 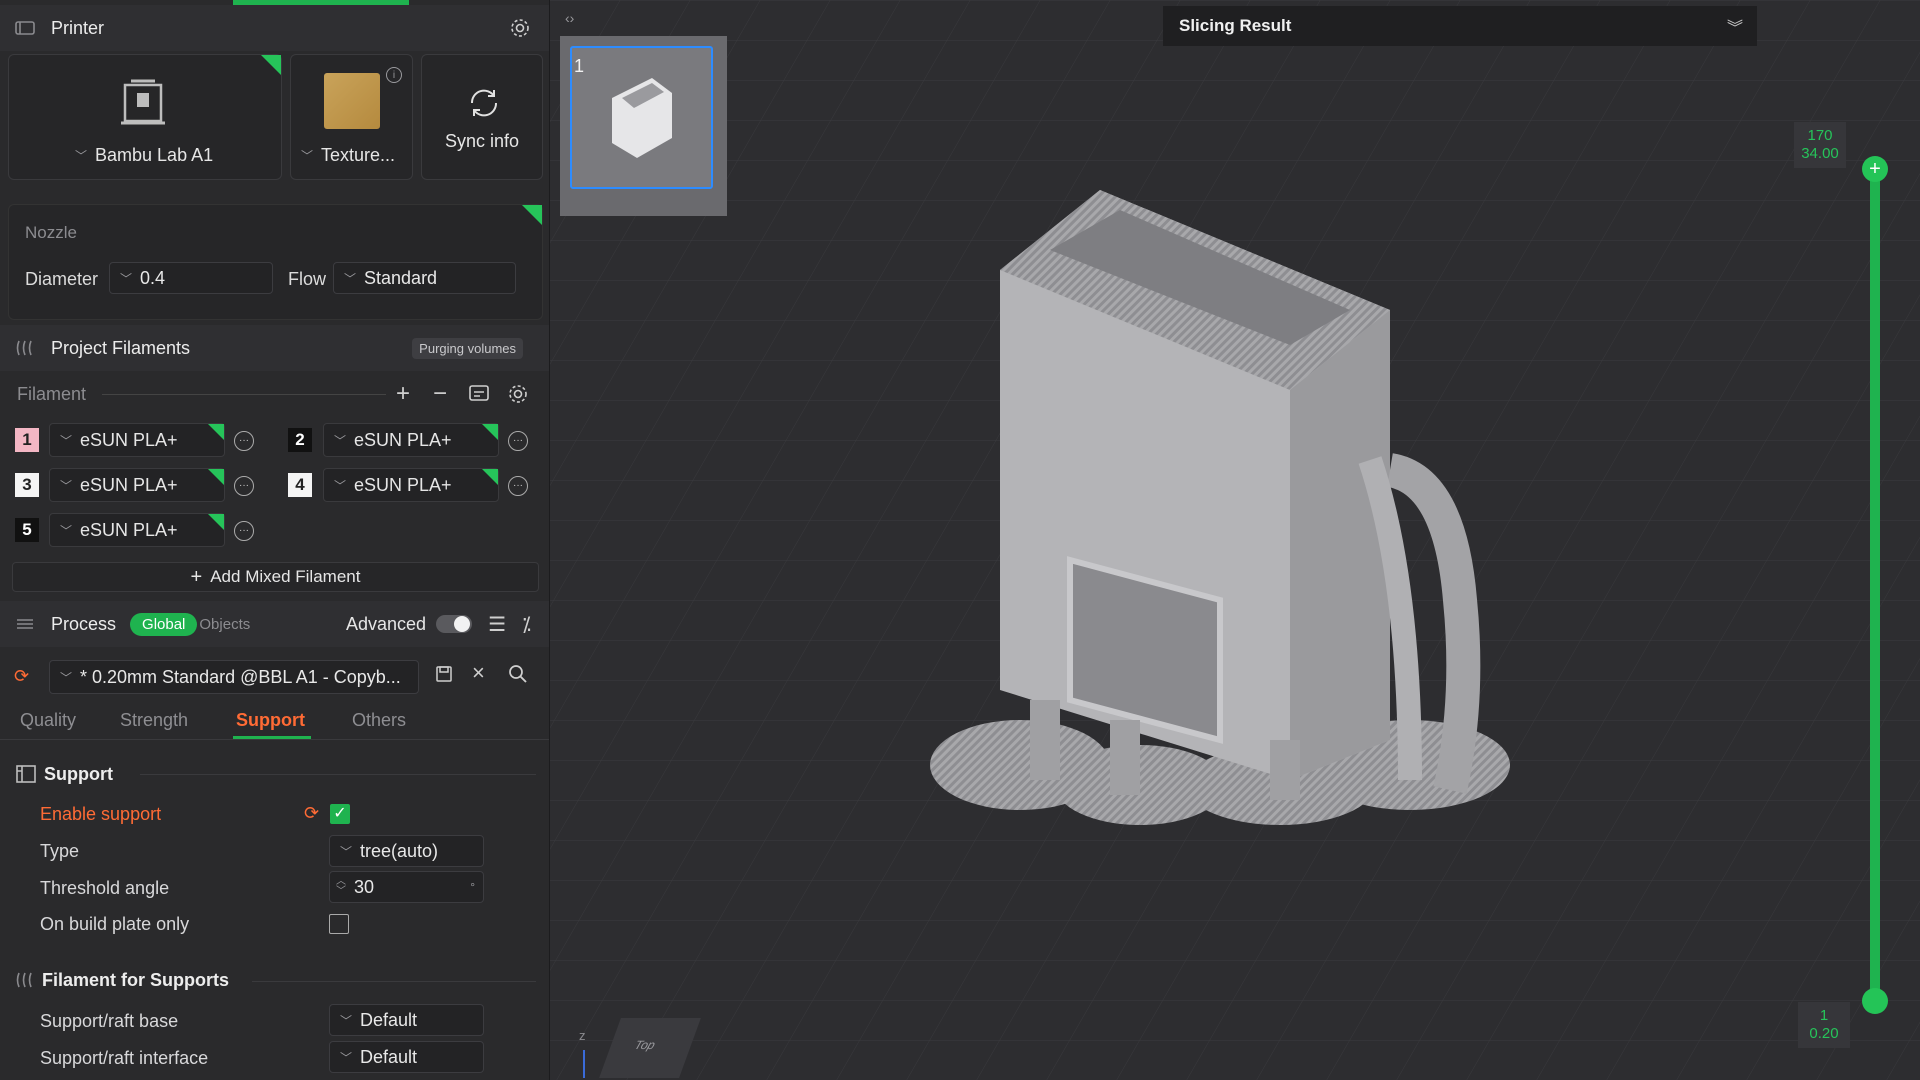 What do you see at coordinates (340, 440) in the screenshot?
I see `filament-2-chevron-icon: ﹀` at bounding box center [340, 440].